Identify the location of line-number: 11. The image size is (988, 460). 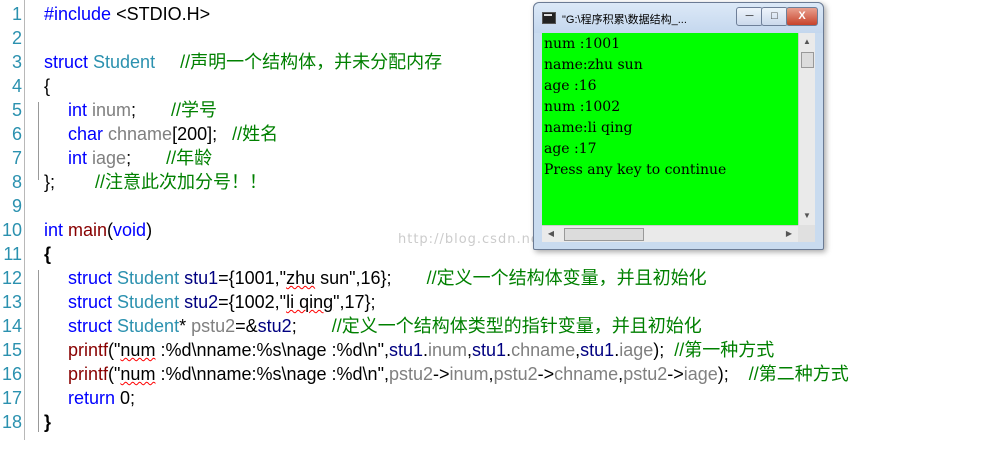
(12, 254).